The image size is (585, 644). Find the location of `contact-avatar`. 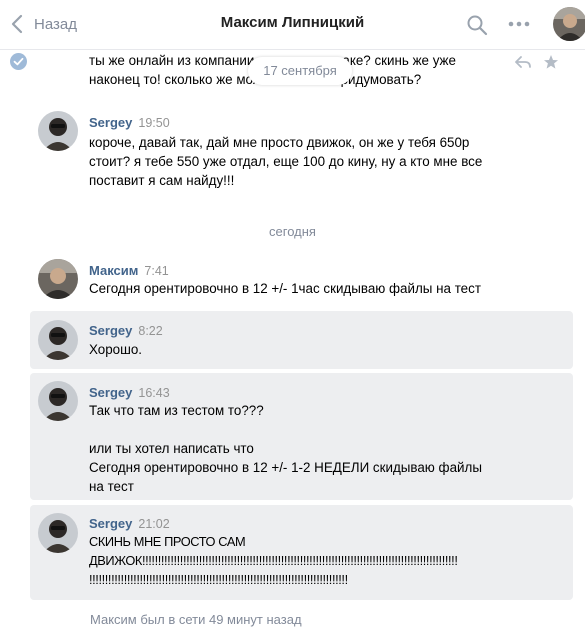

contact-avatar is located at coordinates (569, 24).